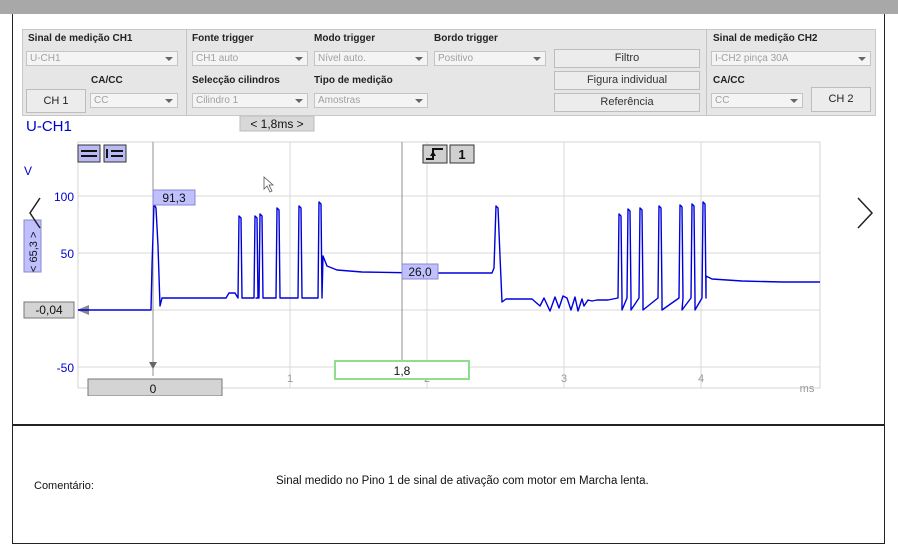  What do you see at coordinates (448, 425) in the screenshot?
I see `section-divider` at bounding box center [448, 425].